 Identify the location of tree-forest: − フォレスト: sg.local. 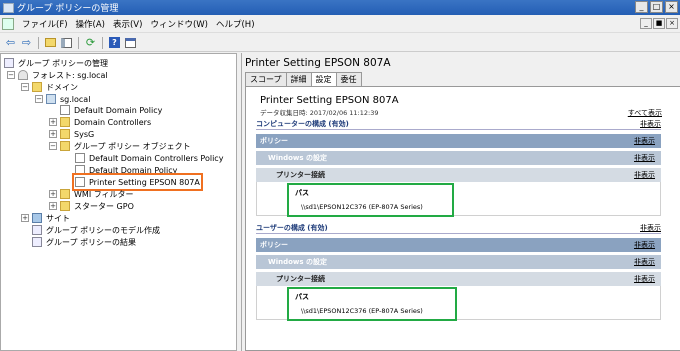
(57, 75).